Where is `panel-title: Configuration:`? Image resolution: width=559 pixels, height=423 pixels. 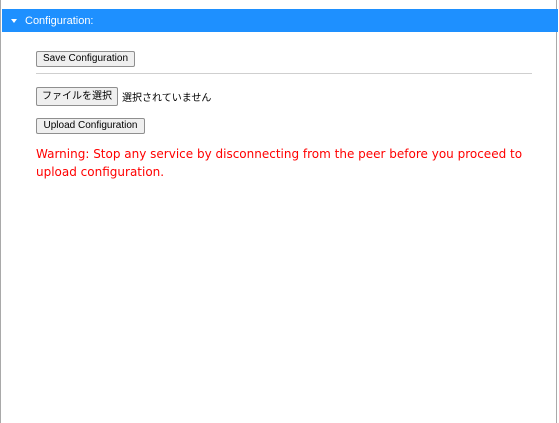
panel-title: Configuration: is located at coordinates (59, 20).